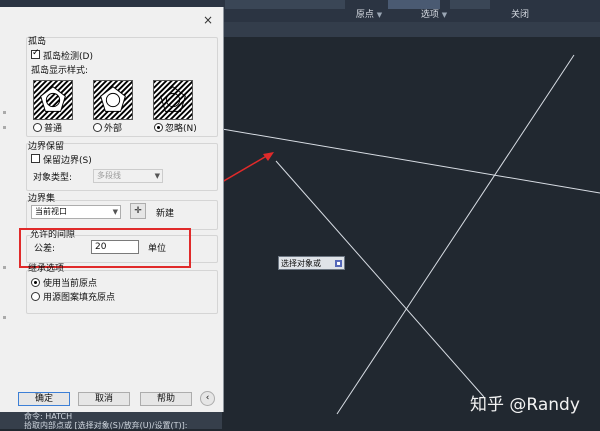  What do you see at coordinates (35, 296) in the screenshot?
I see `use-source-origin-radio` at bounding box center [35, 296].